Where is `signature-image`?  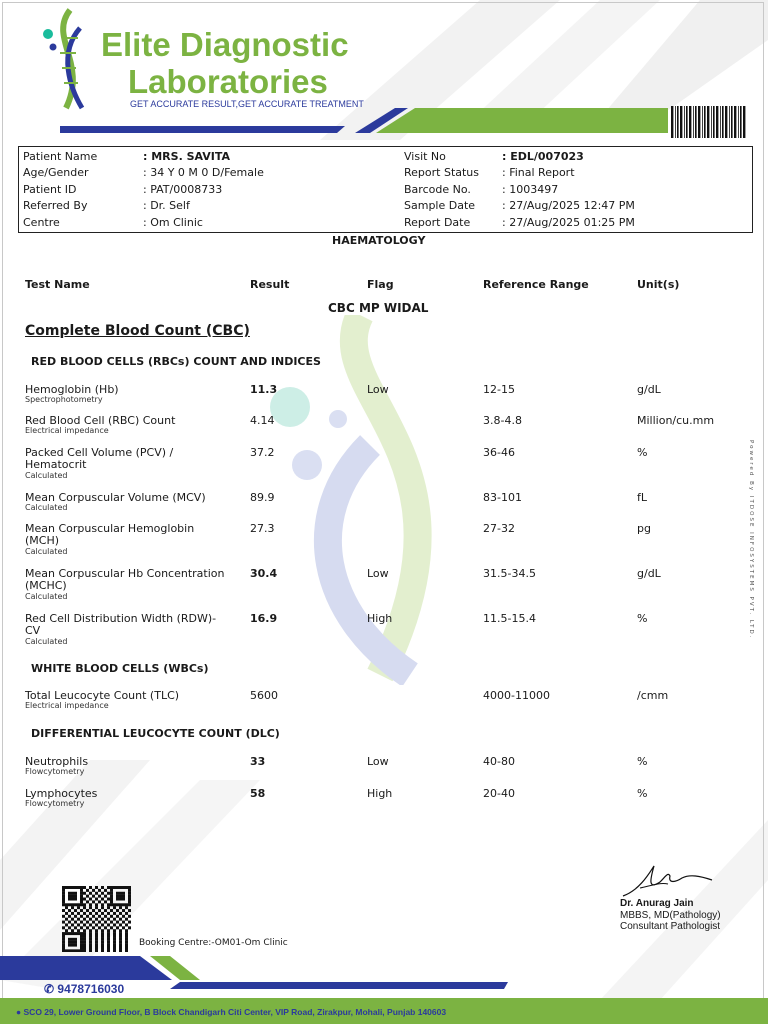
signature-image is located at coordinates (667, 881).